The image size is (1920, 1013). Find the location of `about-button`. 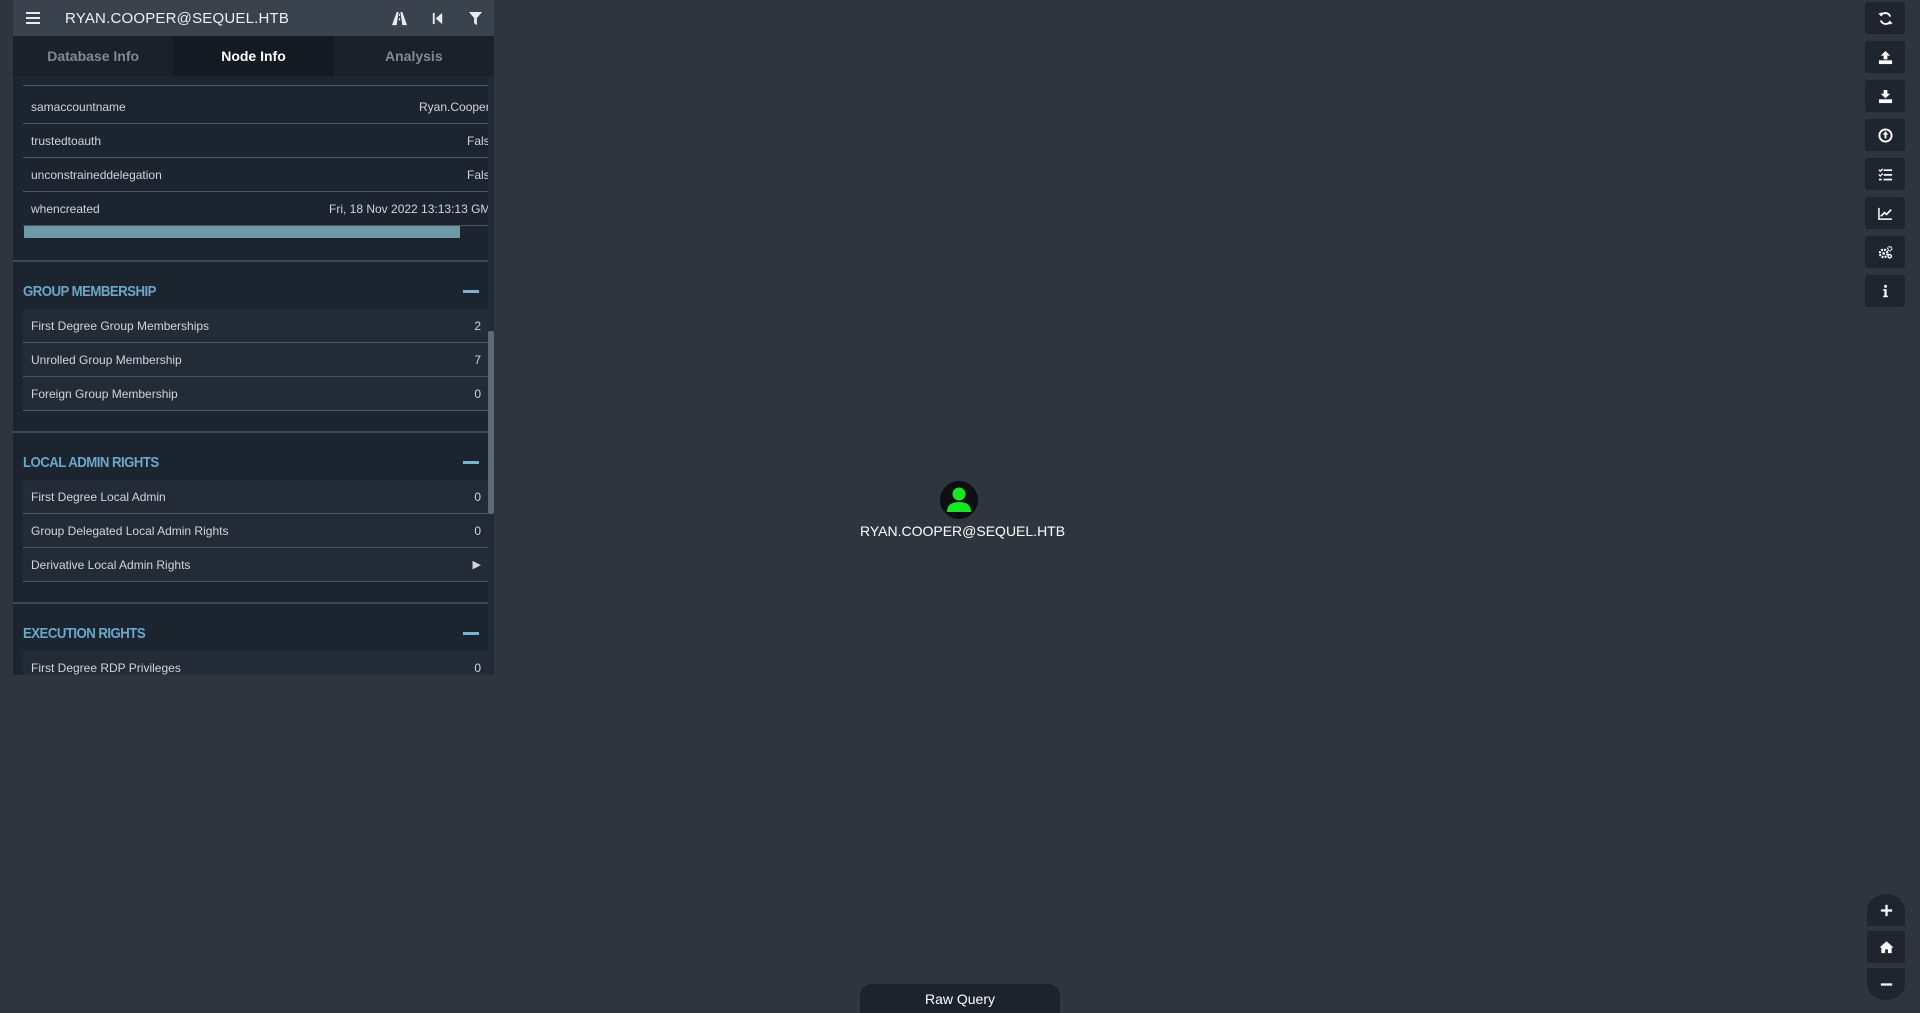

about-button is located at coordinates (1885, 291).